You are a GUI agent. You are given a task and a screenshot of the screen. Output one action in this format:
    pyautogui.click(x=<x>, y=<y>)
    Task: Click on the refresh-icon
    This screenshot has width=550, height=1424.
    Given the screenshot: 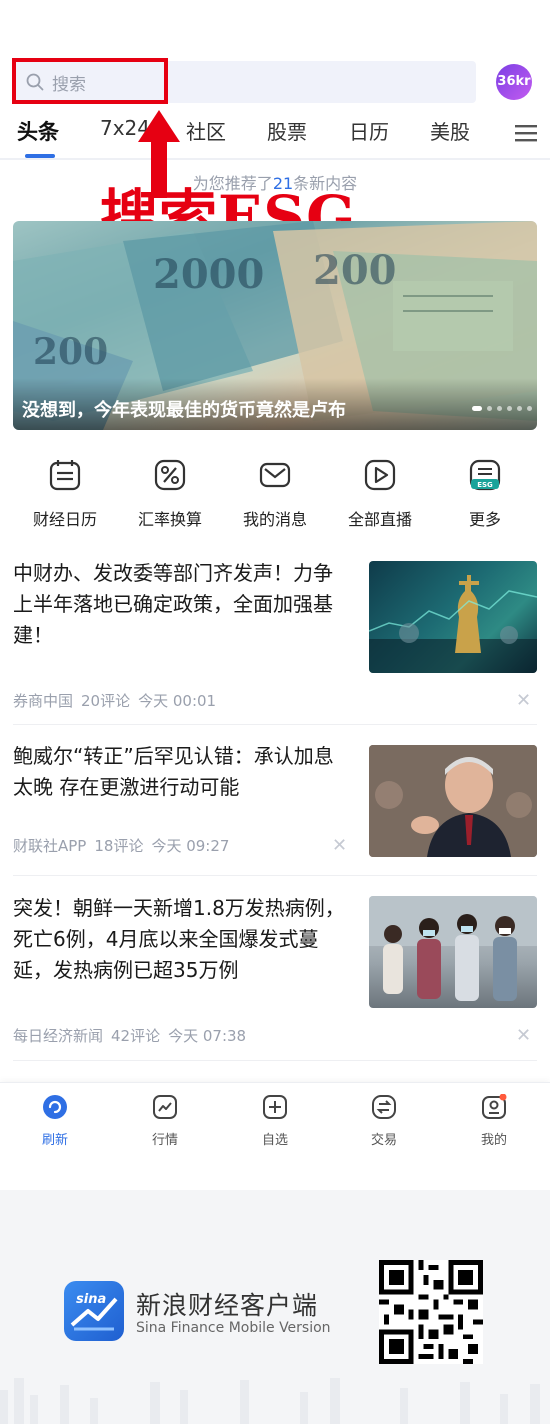 What is the action you would take?
    pyautogui.click(x=55, y=1107)
    